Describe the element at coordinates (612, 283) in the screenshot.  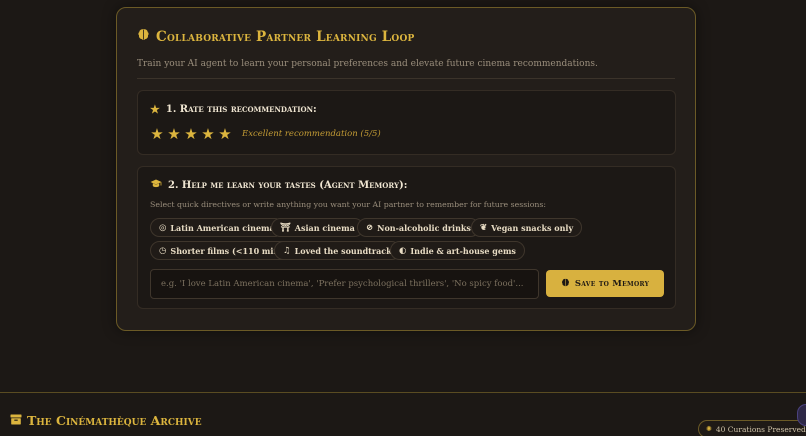
I see `save-button-label: Save to Memory` at that location.